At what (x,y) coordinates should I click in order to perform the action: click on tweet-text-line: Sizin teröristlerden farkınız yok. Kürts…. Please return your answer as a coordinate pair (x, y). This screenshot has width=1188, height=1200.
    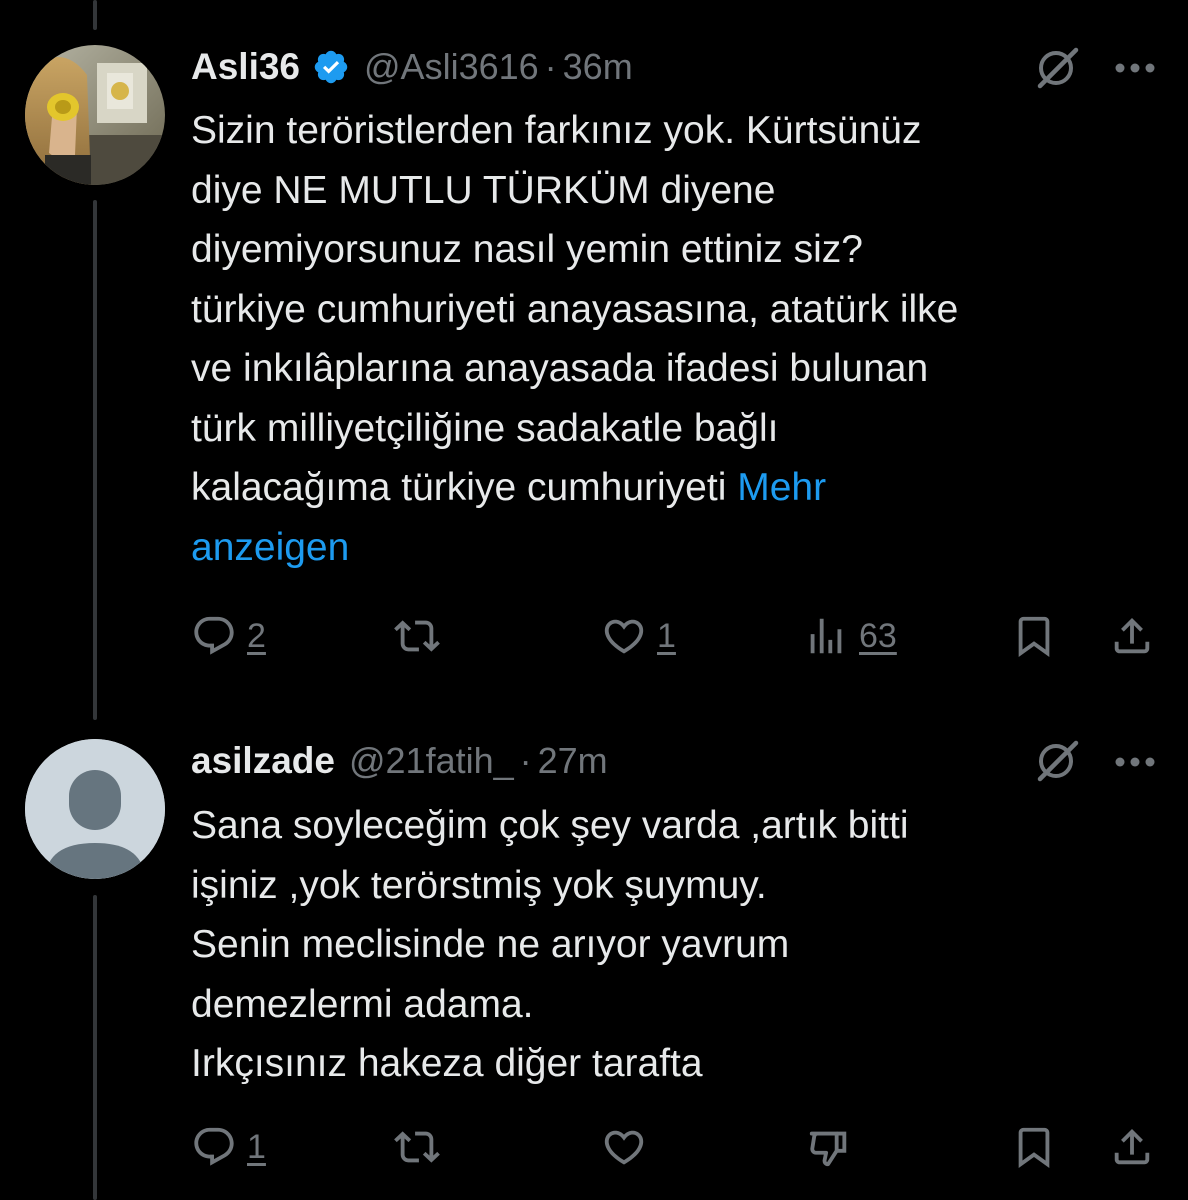
    Looking at the image, I should click on (556, 130).